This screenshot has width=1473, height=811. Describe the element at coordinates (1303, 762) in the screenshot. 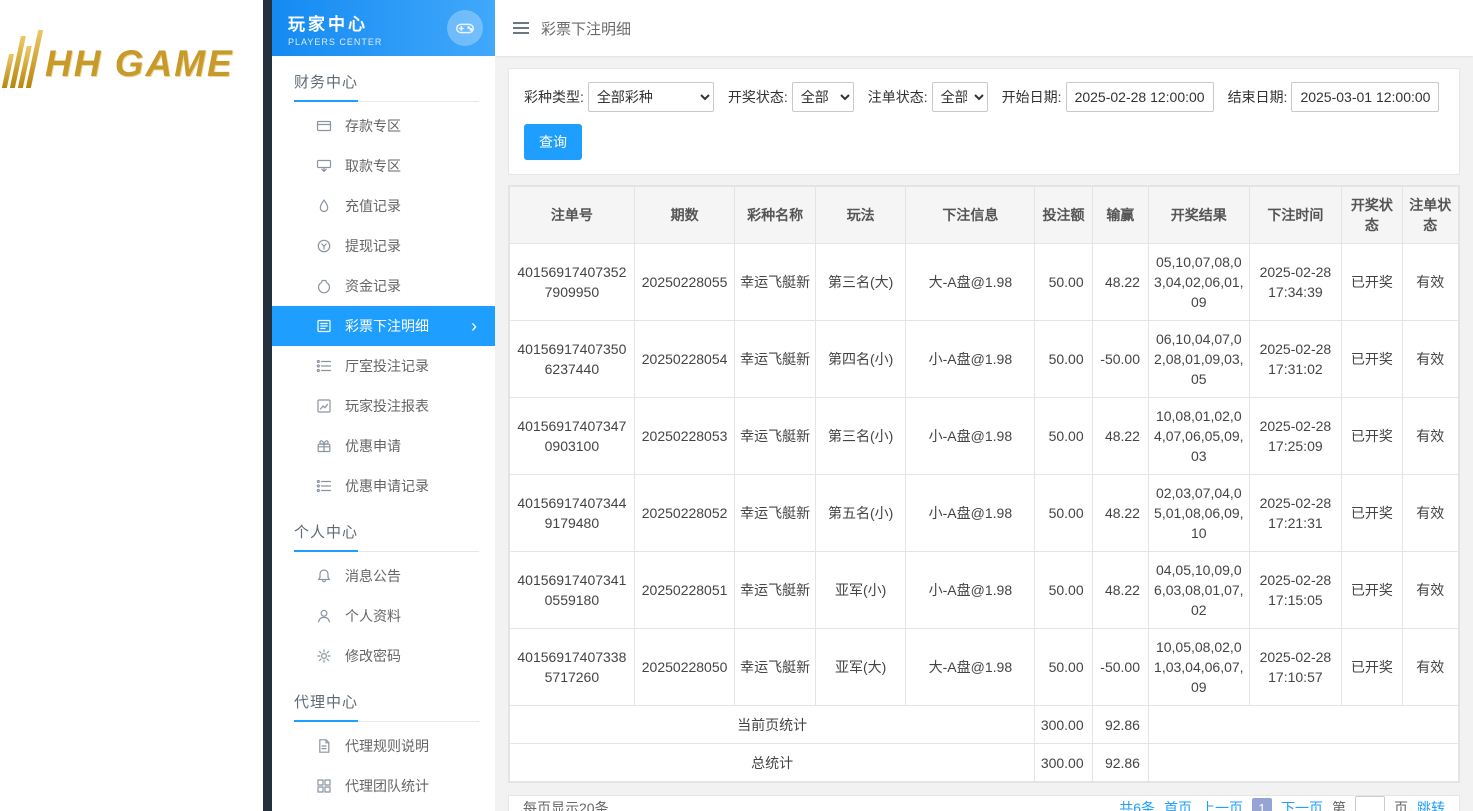

I see `summary-empty` at that location.